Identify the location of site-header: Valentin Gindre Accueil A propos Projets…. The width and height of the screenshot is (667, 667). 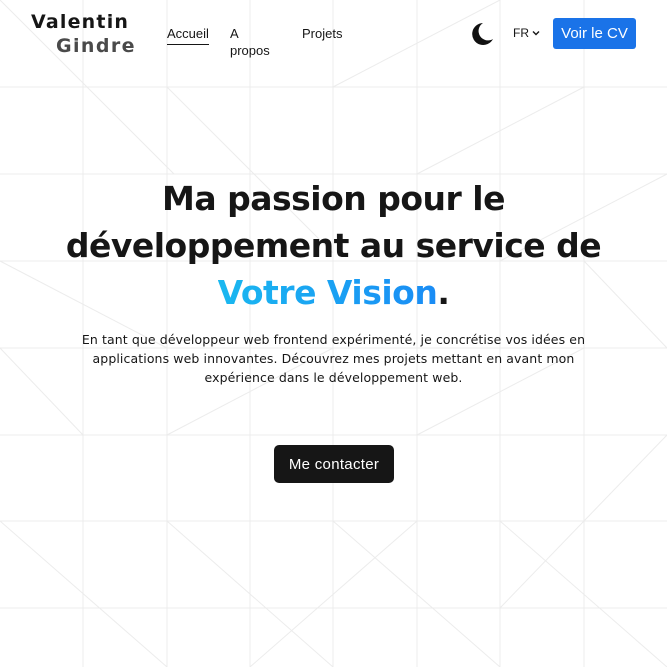
(333, 35).